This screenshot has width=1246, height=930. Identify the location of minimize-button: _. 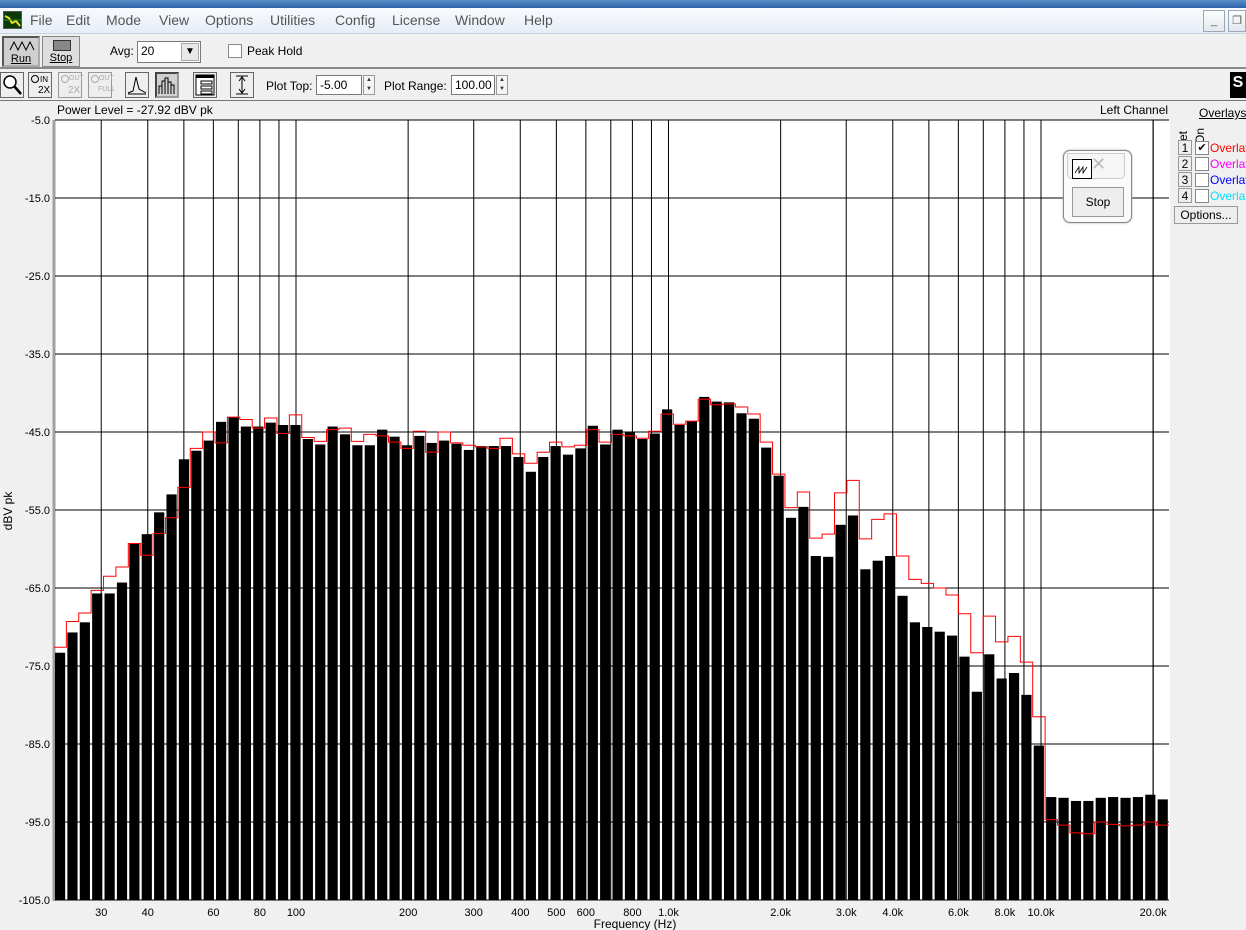
(1214, 21).